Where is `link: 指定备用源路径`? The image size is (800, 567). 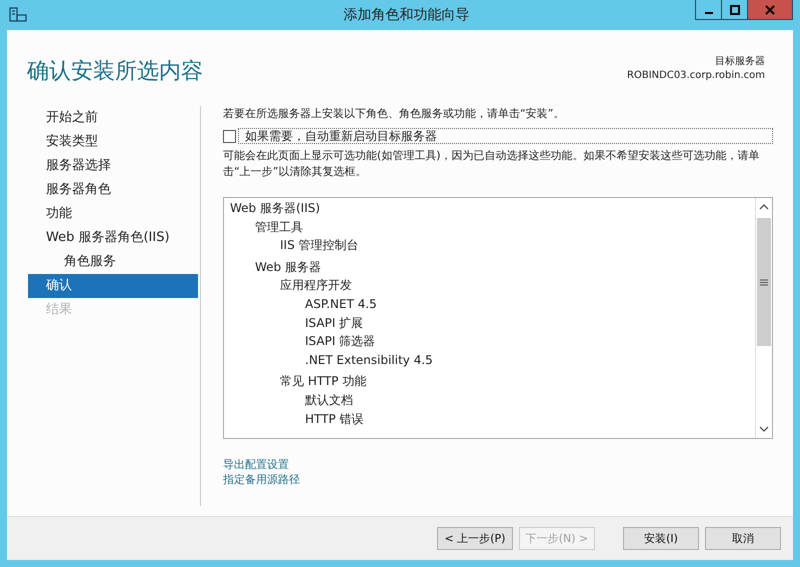 link: 指定备用源路径 is located at coordinates (261, 479).